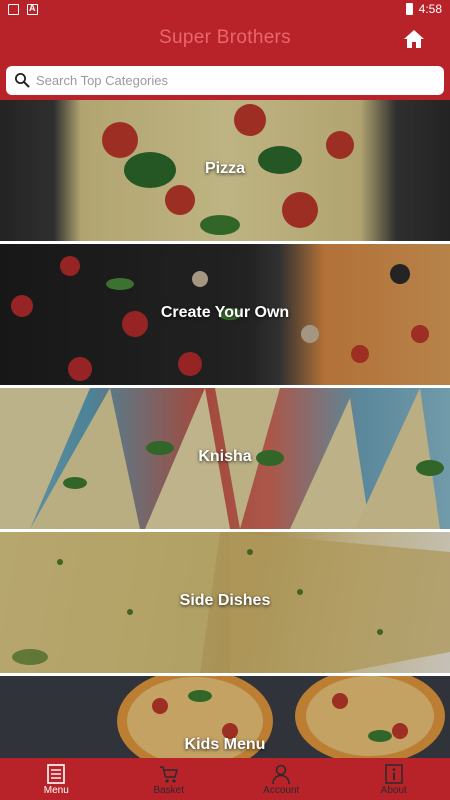  What do you see at coordinates (56, 774) in the screenshot?
I see `menu-book-icon` at bounding box center [56, 774].